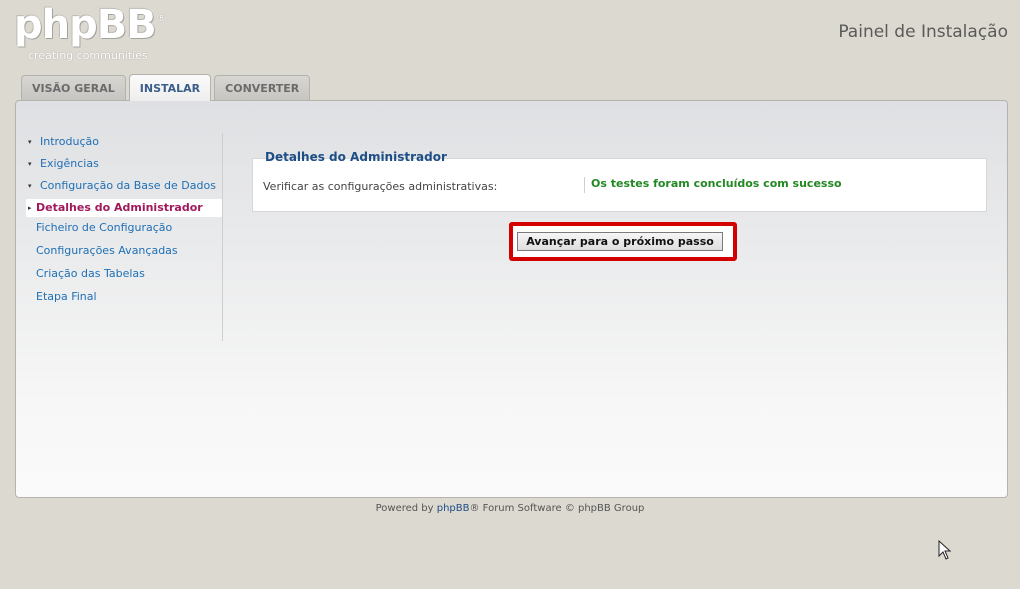  What do you see at coordinates (356, 157) in the screenshot?
I see `fieldset-legend: Detalhes do Administrador` at bounding box center [356, 157].